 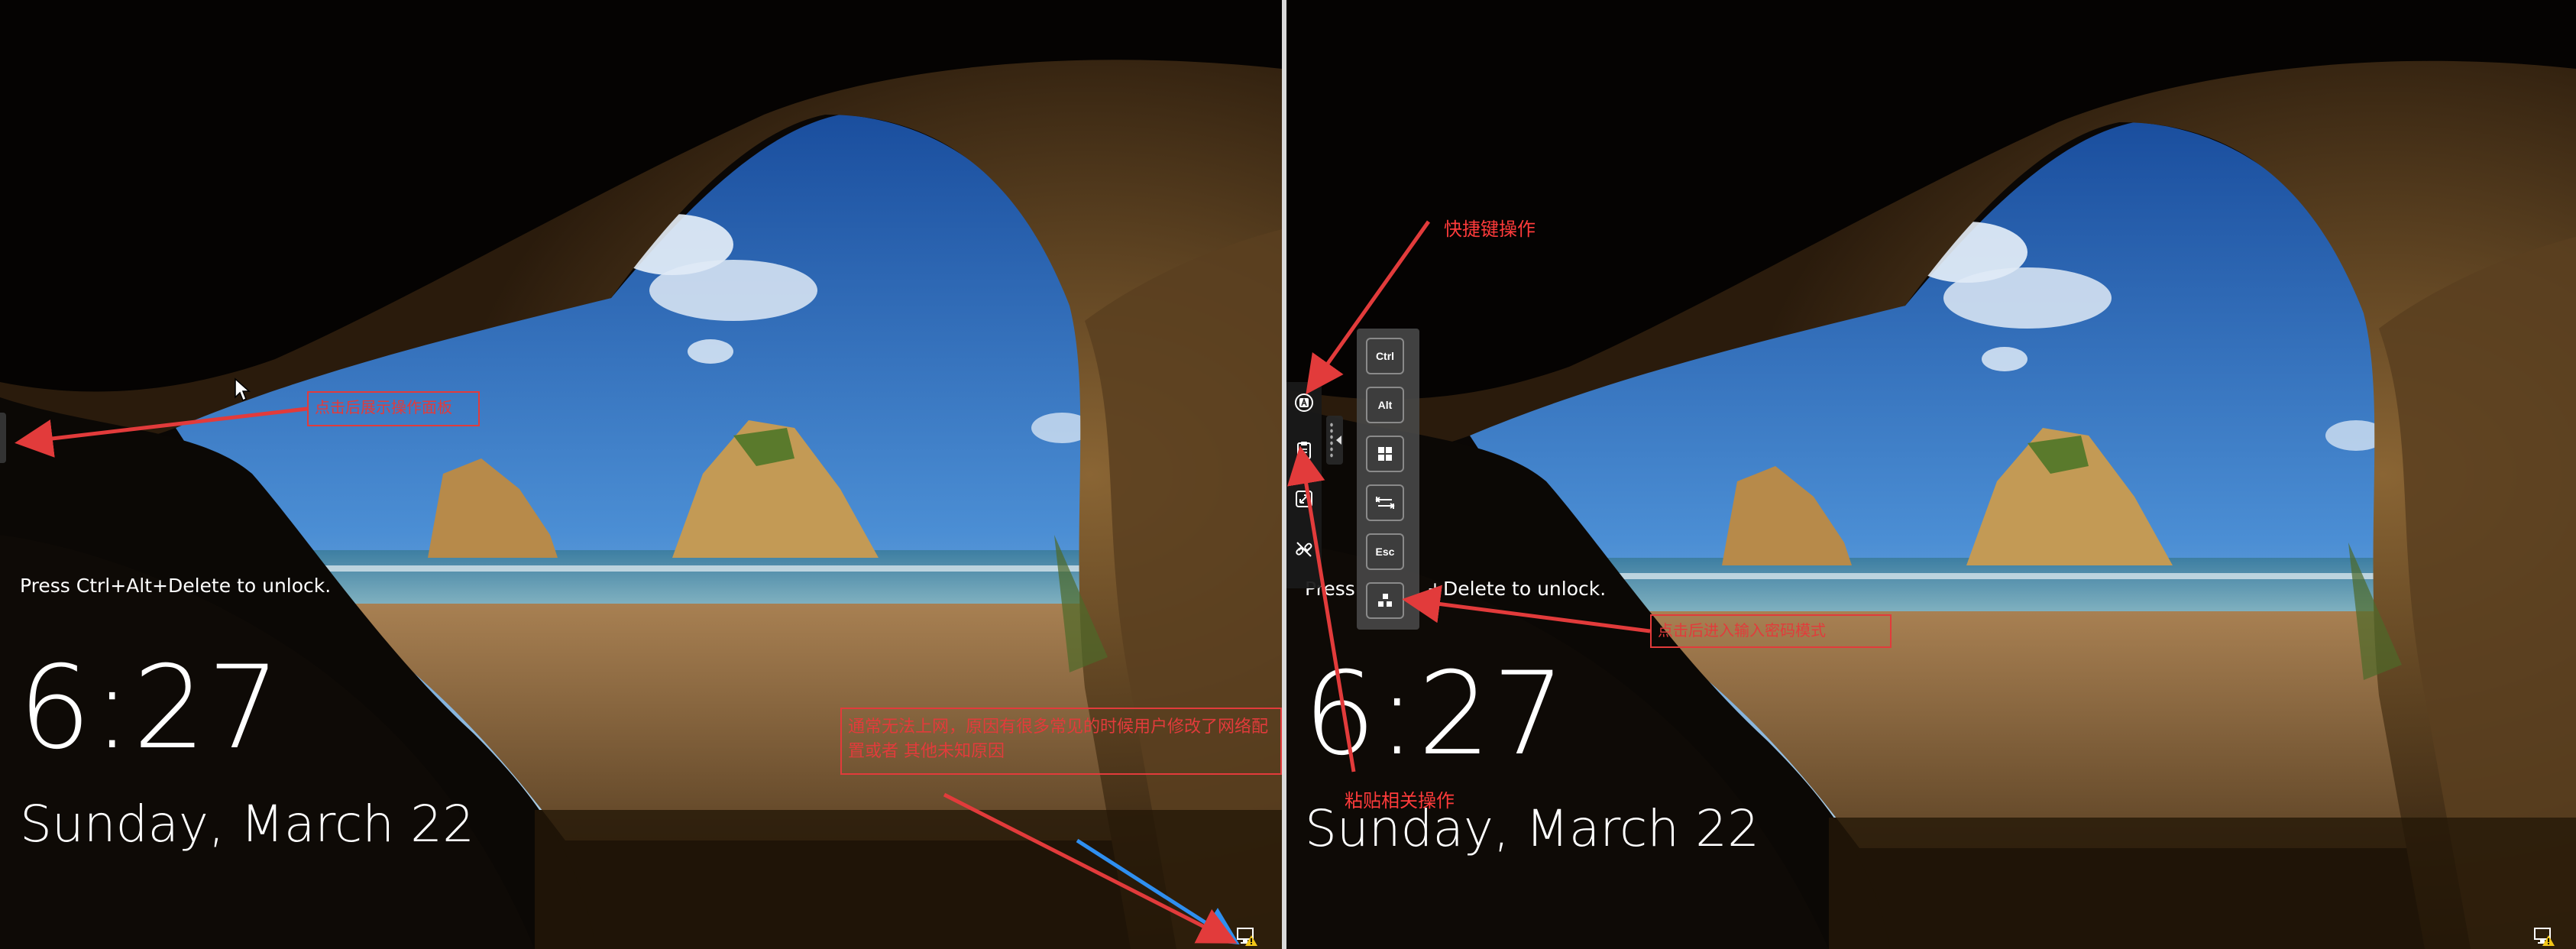 What do you see at coordinates (1338, 440) in the screenshot?
I see `collapse-arrow-icon` at bounding box center [1338, 440].